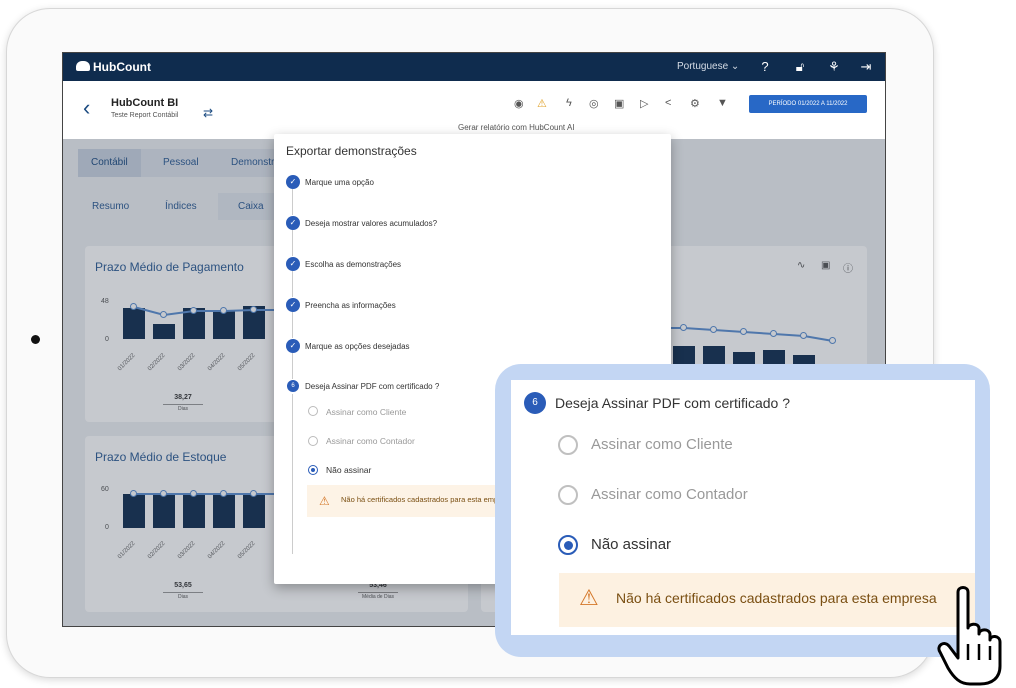 The image size is (1016, 688). I want to click on step-label: Deseja Assinar PDF com certificado ?, so click(372, 386).